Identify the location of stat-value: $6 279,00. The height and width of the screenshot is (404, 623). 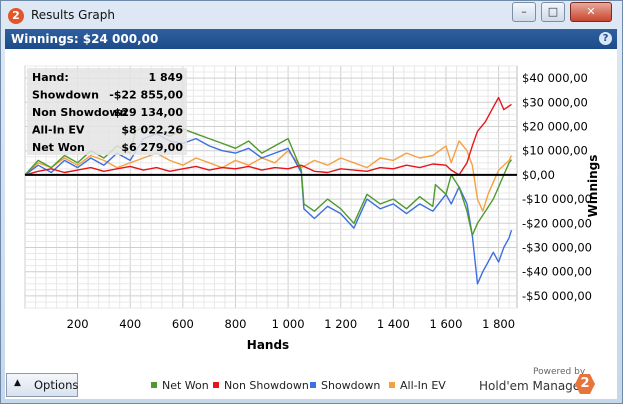
(152, 147).